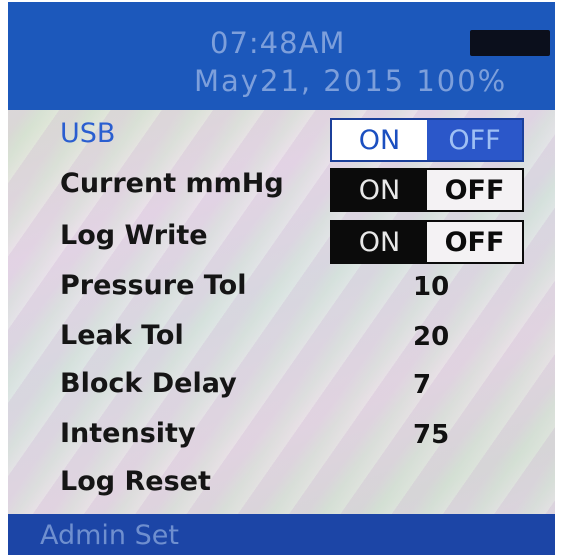  Describe the element at coordinates (87, 133) in the screenshot. I see `menu-item-usb: USB` at that location.